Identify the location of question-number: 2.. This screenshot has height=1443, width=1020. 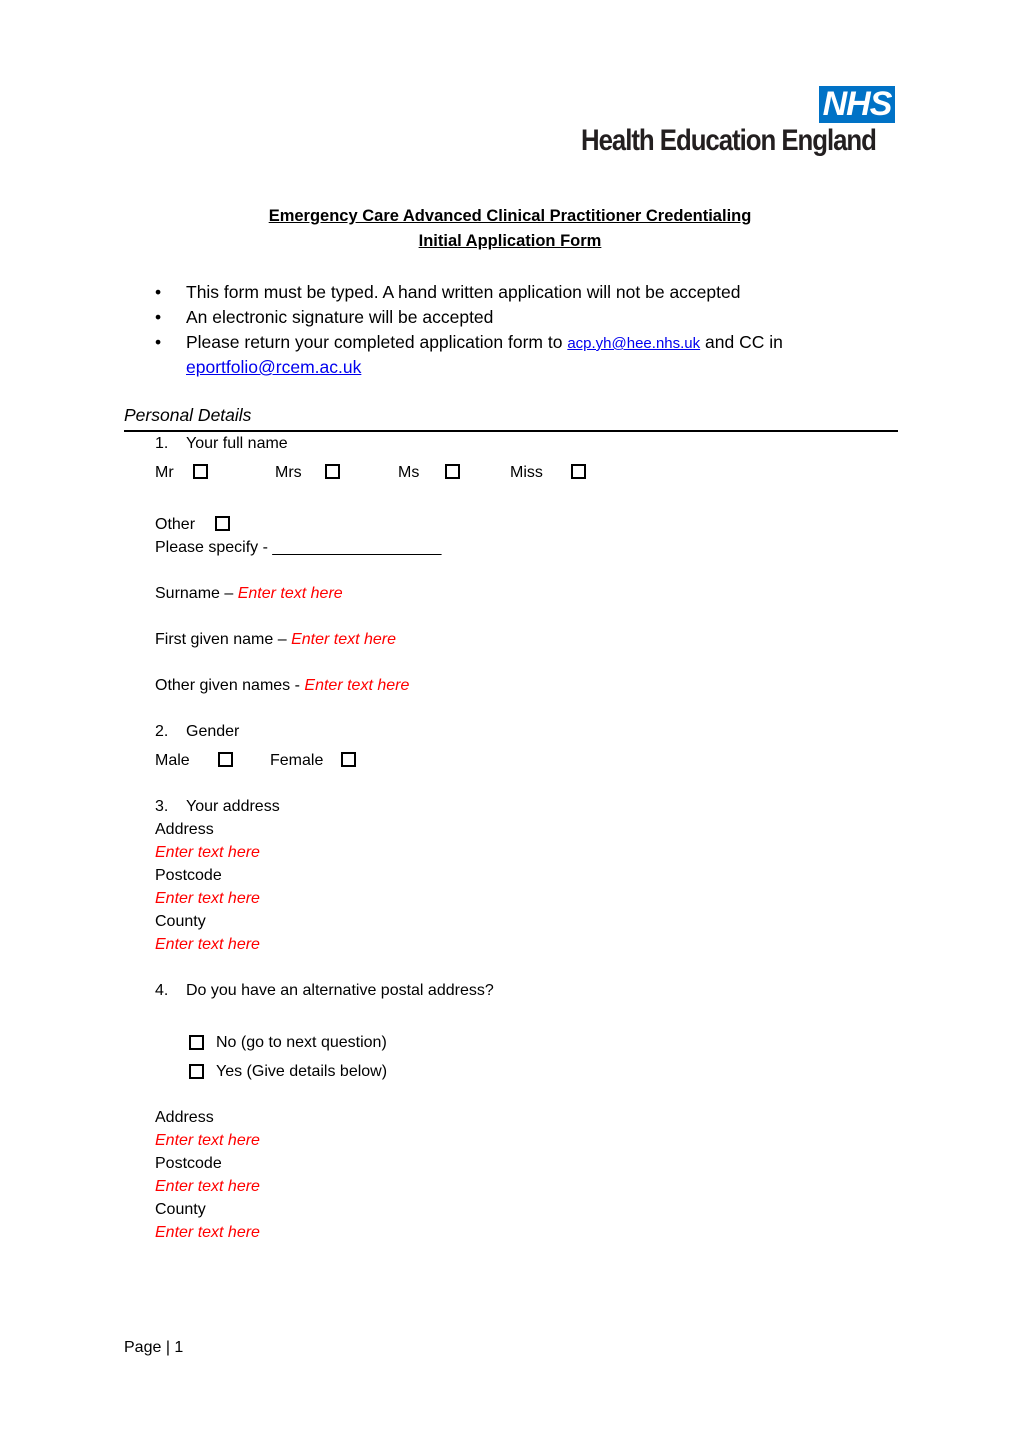
(162, 731).